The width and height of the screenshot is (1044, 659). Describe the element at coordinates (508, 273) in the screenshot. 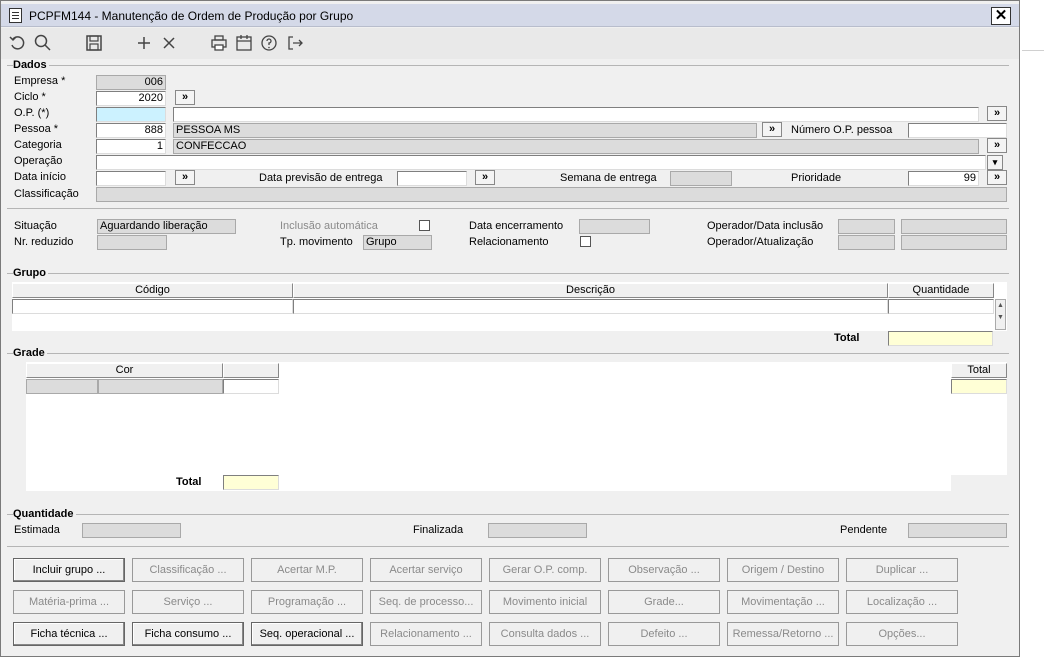

I see `grupo-divider` at that location.